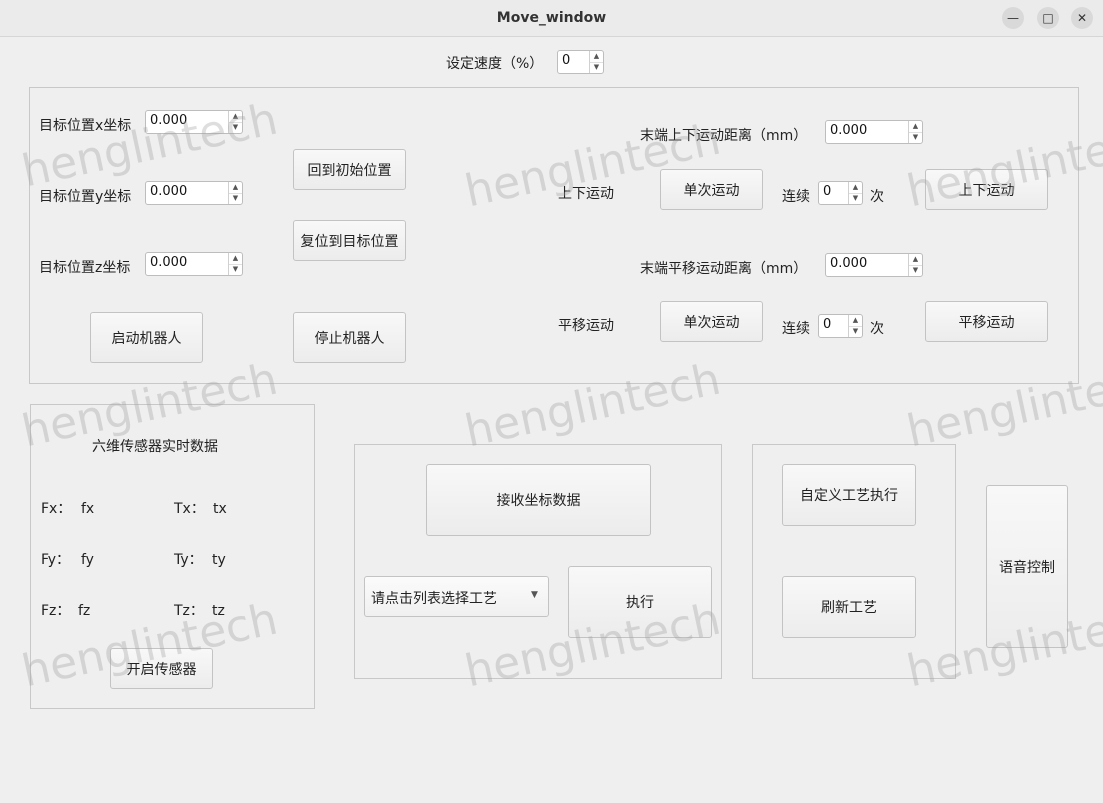 Image resolution: width=1103 pixels, height=803 pixels. What do you see at coordinates (235, 258) in the screenshot?
I see `target-z-up-icon: ▲` at bounding box center [235, 258].